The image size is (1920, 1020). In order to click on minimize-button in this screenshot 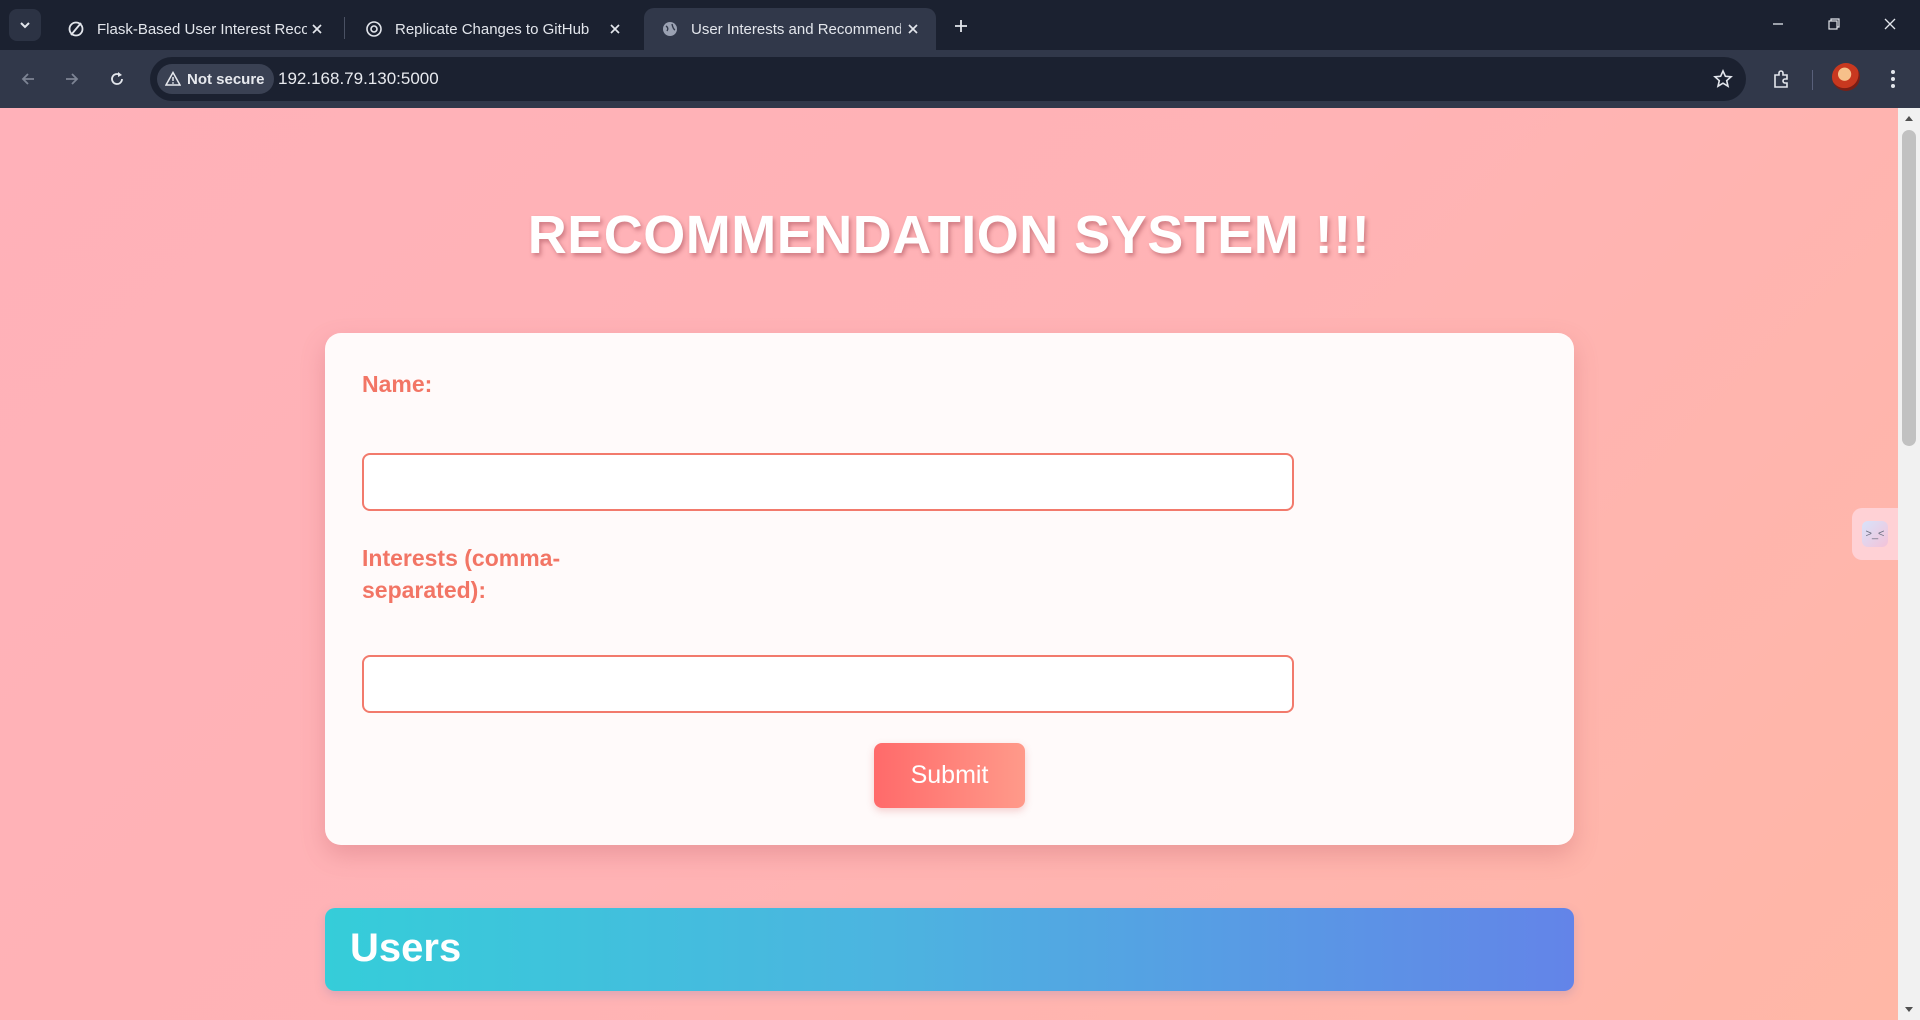, I will do `click(1778, 24)`.